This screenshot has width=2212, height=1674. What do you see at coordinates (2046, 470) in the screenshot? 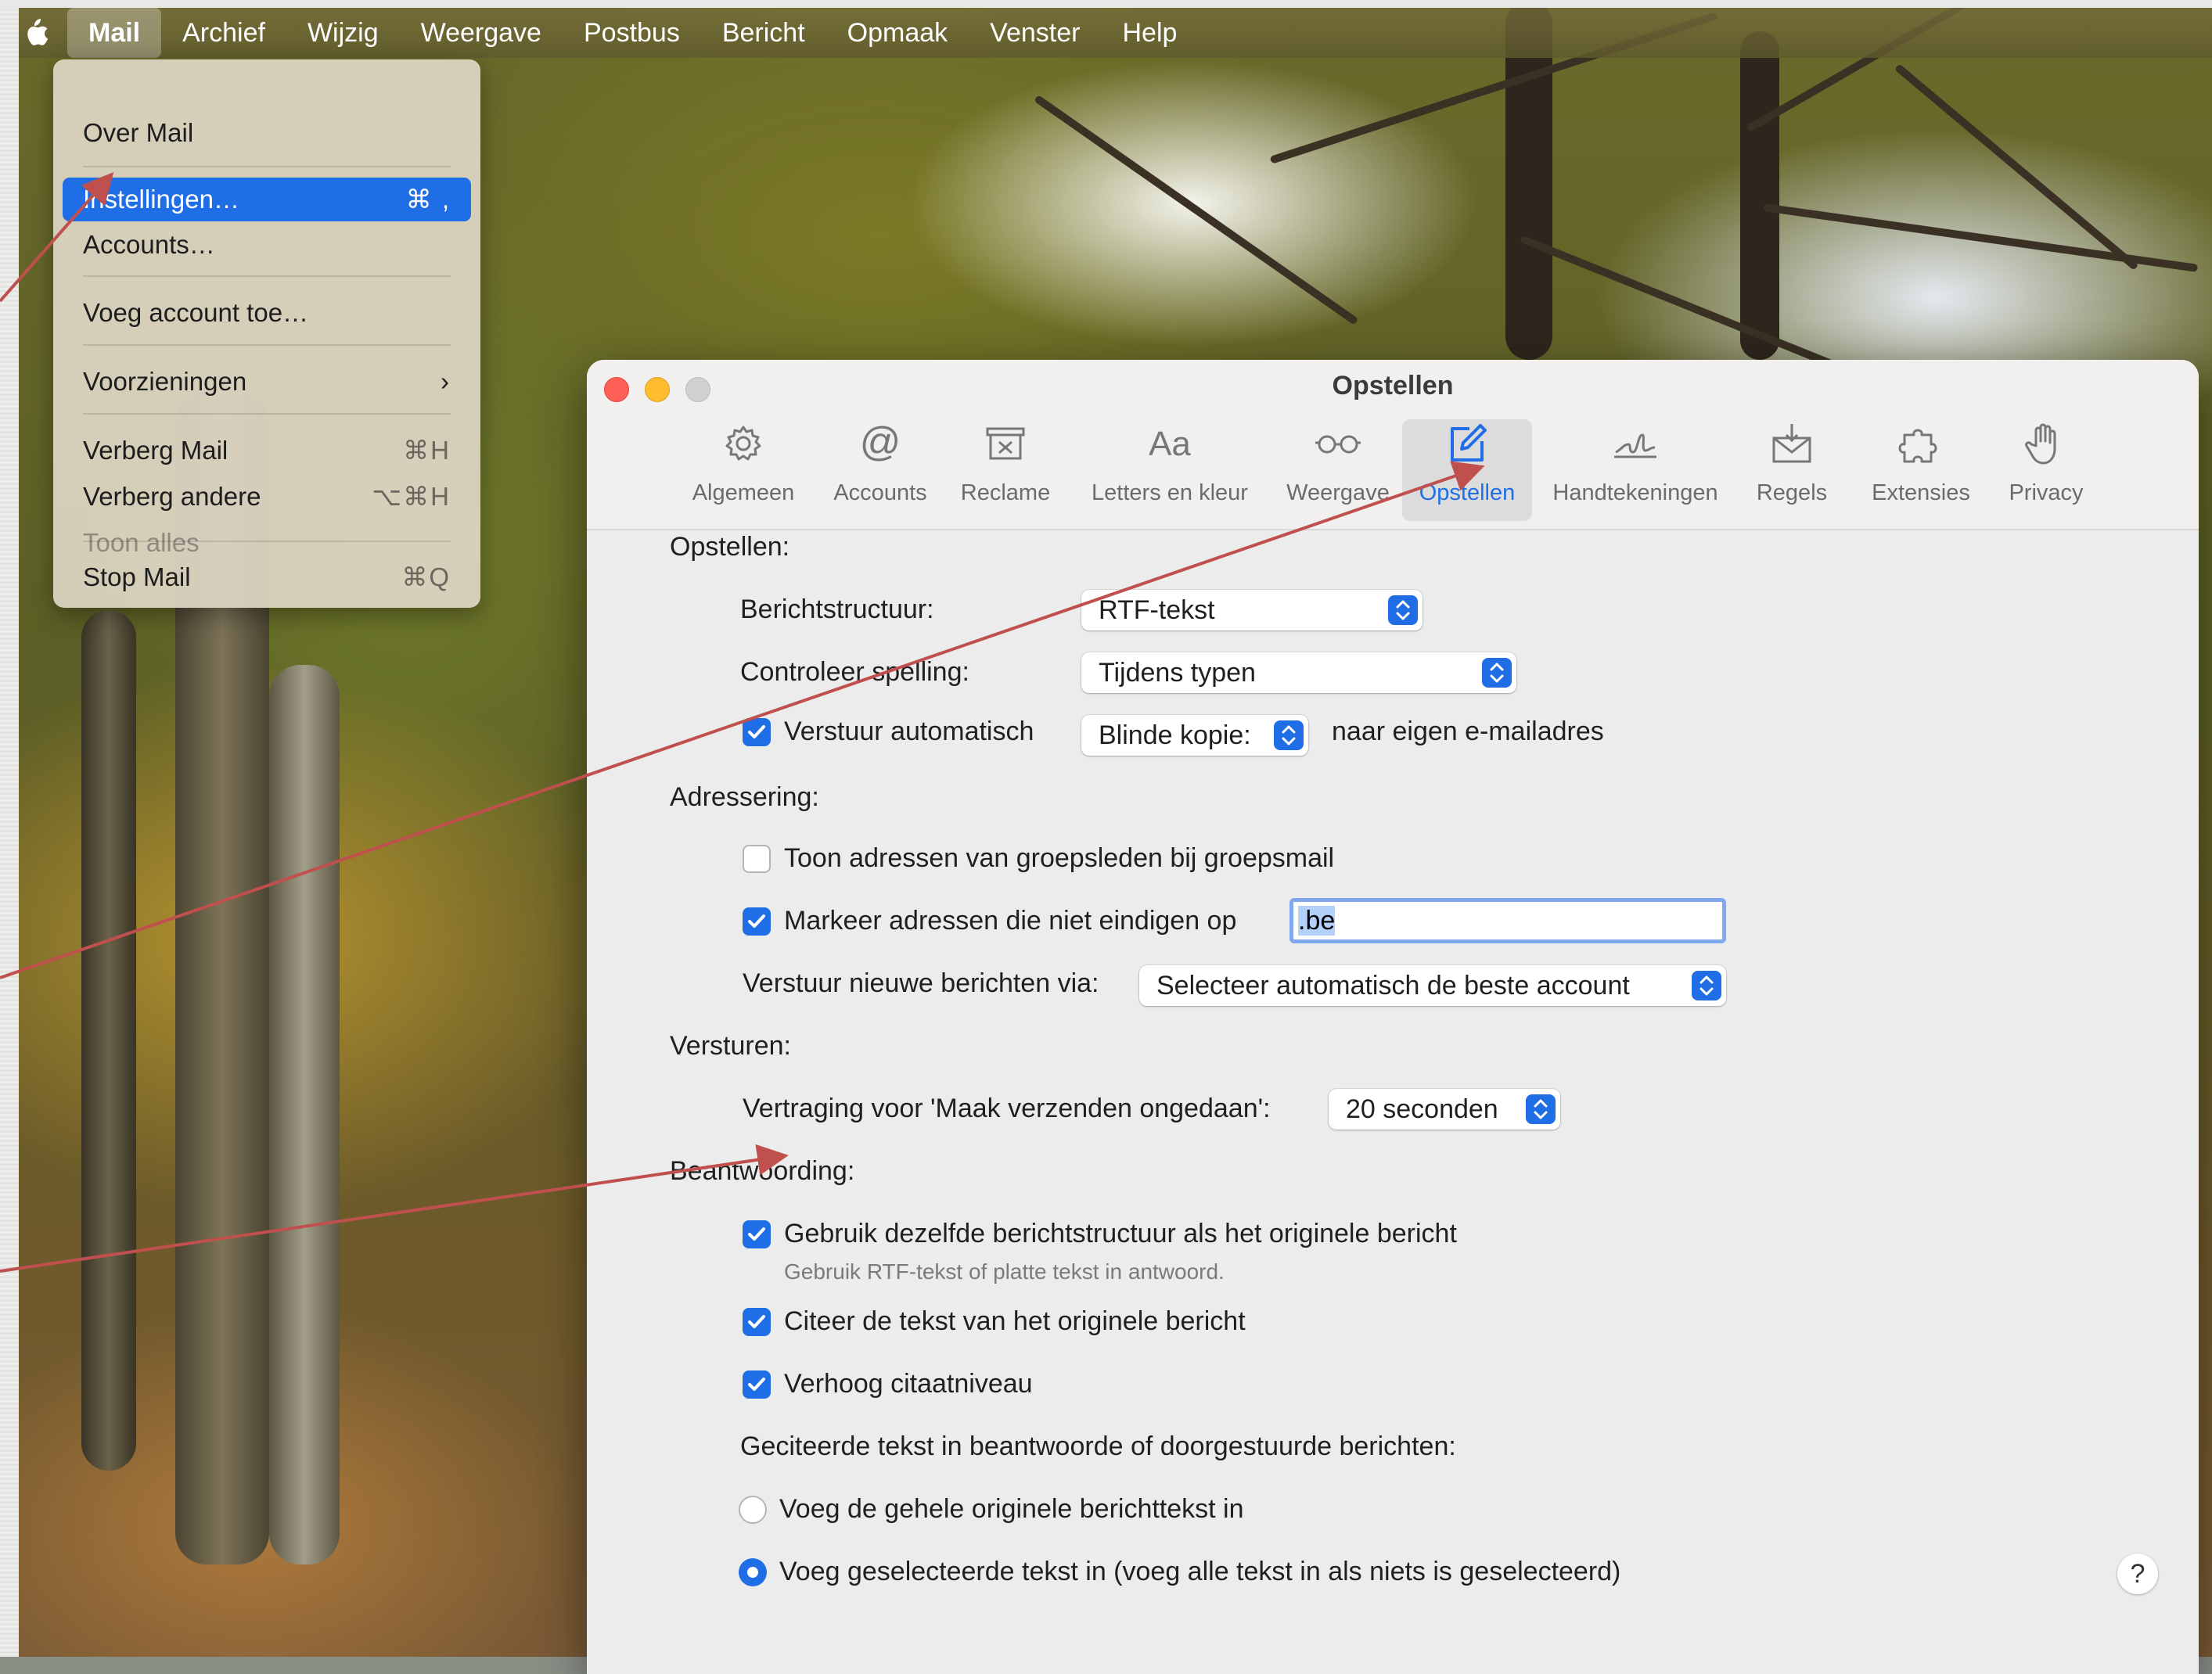
I see `tab-privacy: Privacy` at bounding box center [2046, 470].